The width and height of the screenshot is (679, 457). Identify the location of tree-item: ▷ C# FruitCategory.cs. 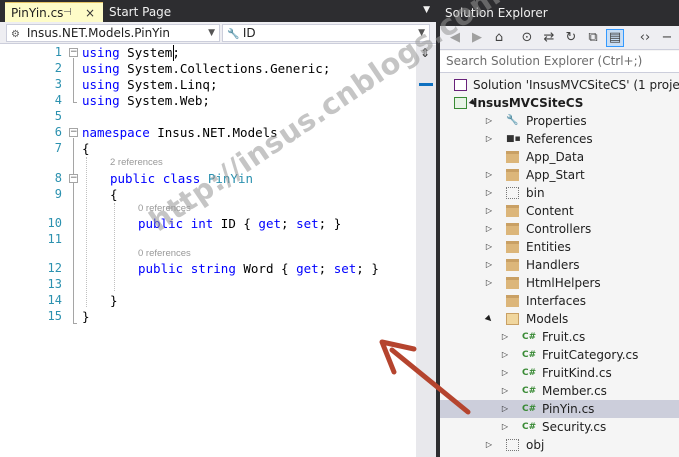
(559, 355).